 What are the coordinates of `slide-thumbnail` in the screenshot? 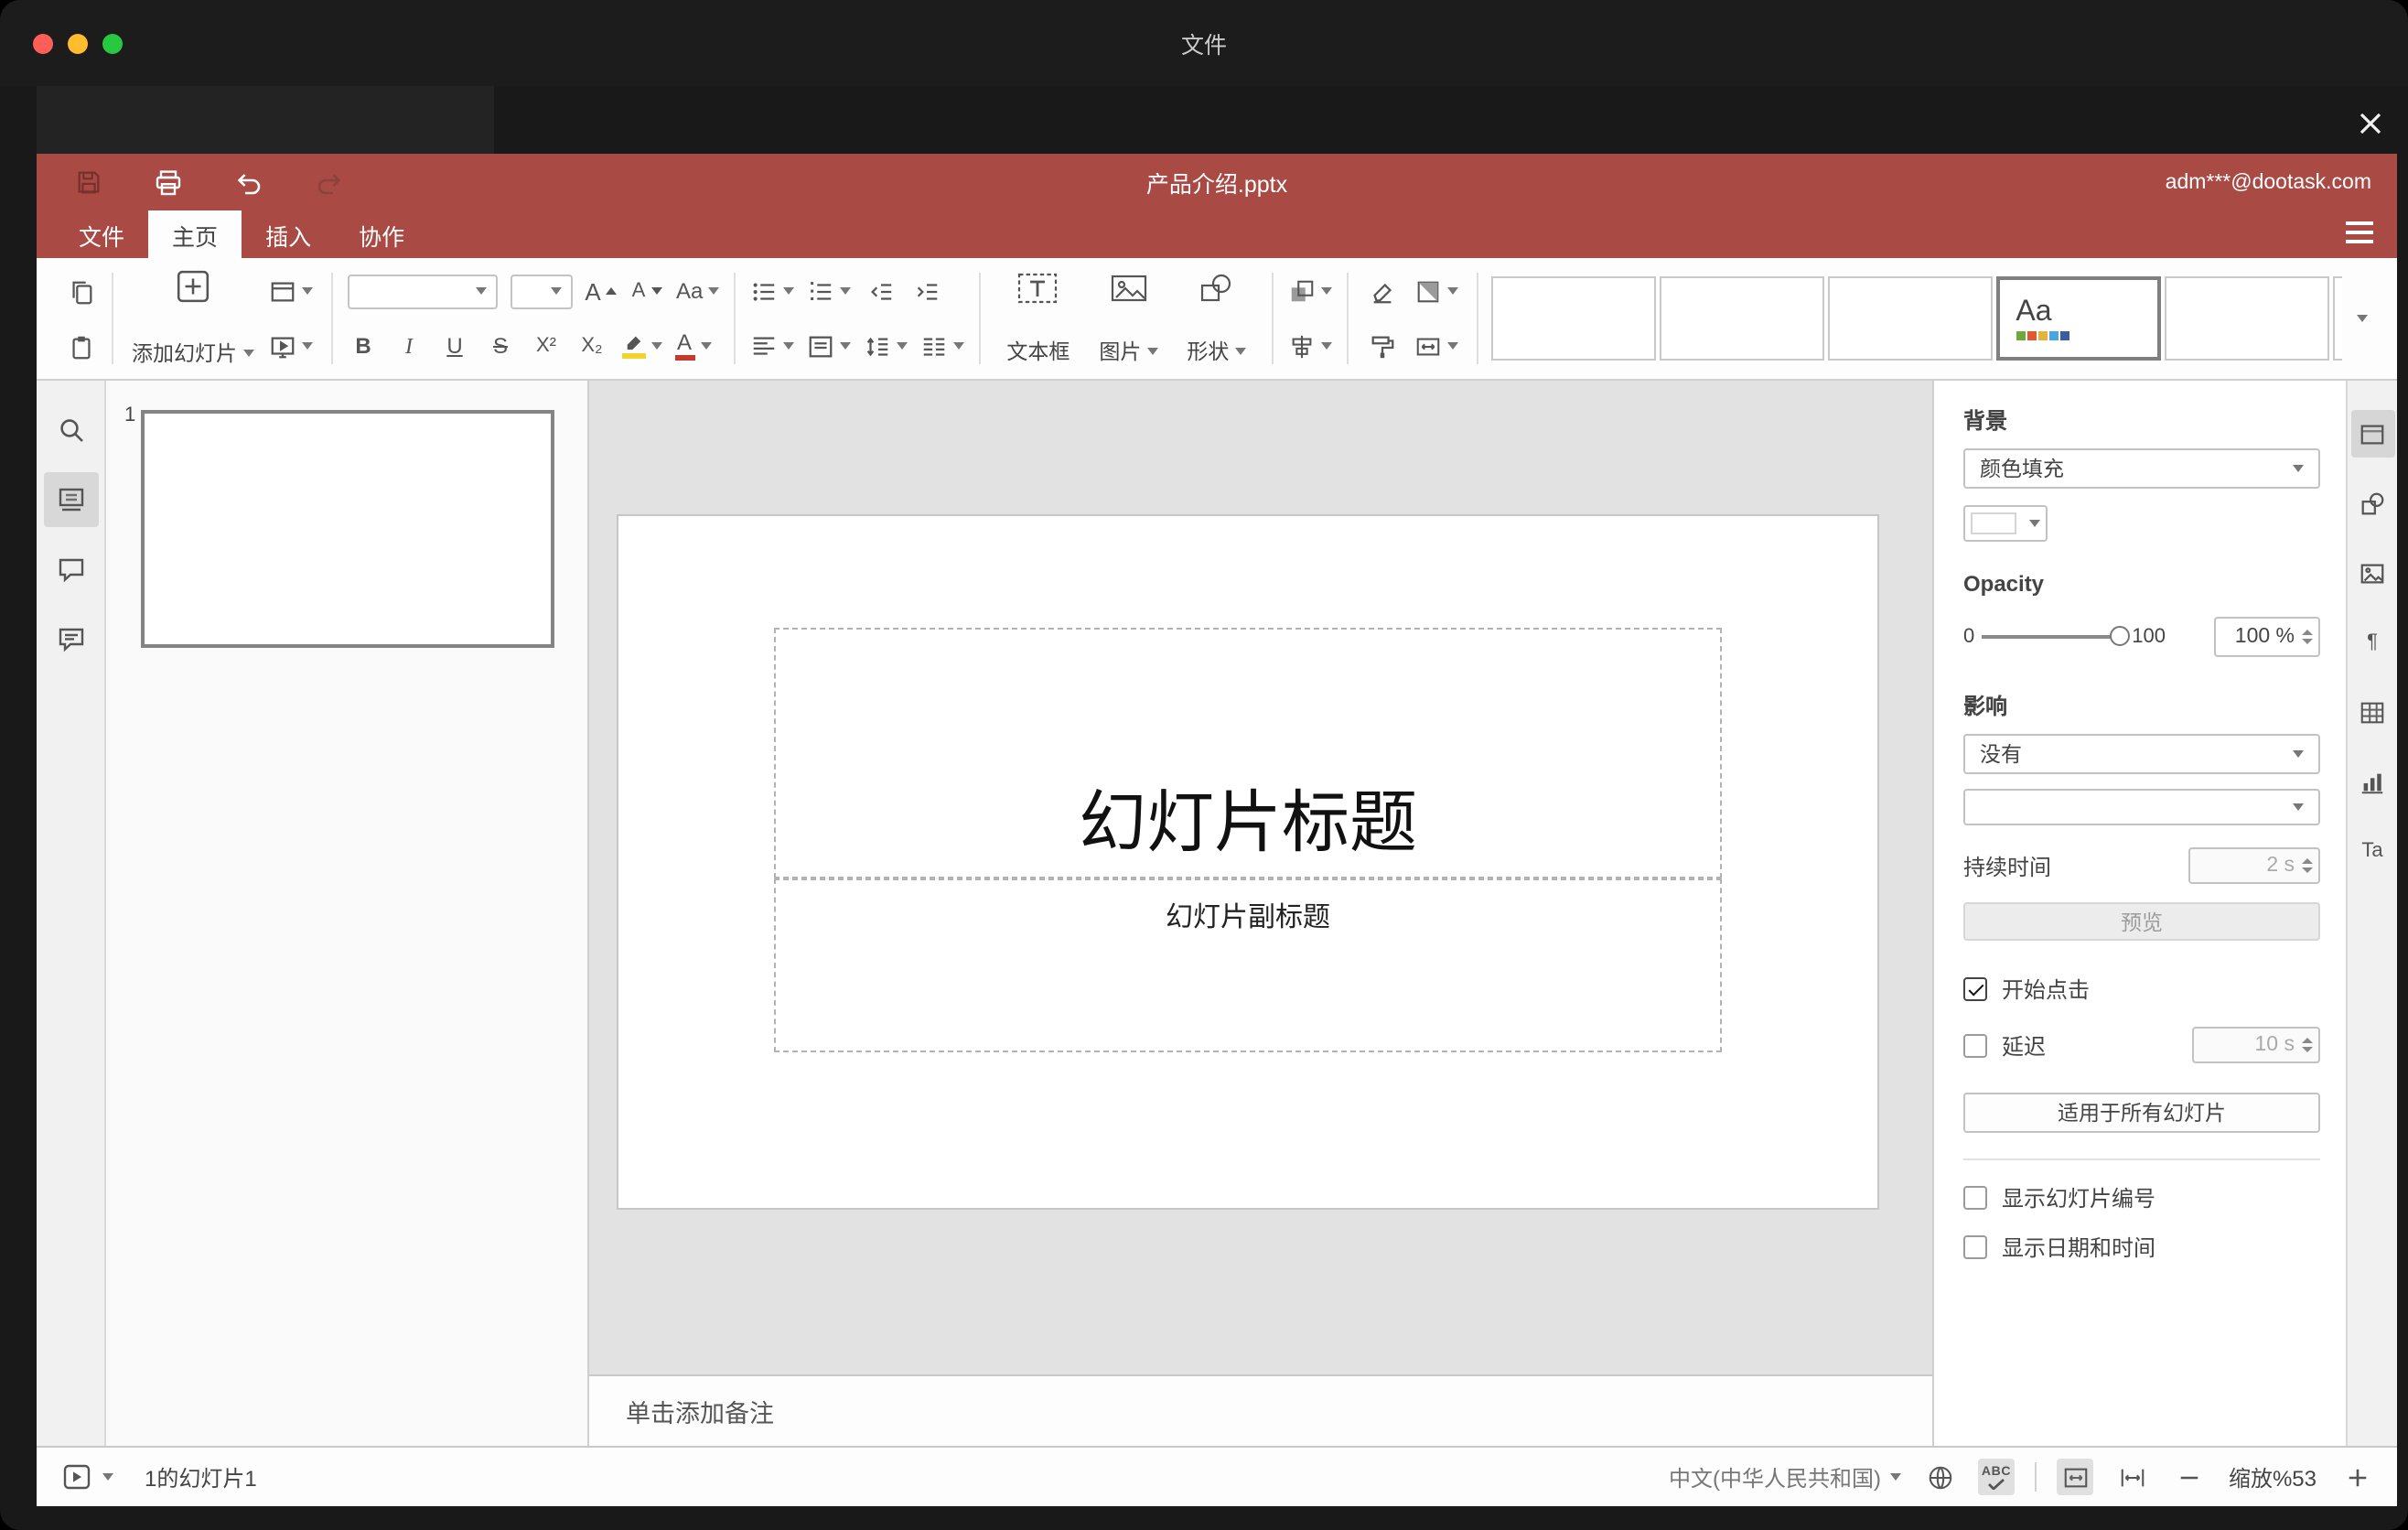 It's located at (347, 529).